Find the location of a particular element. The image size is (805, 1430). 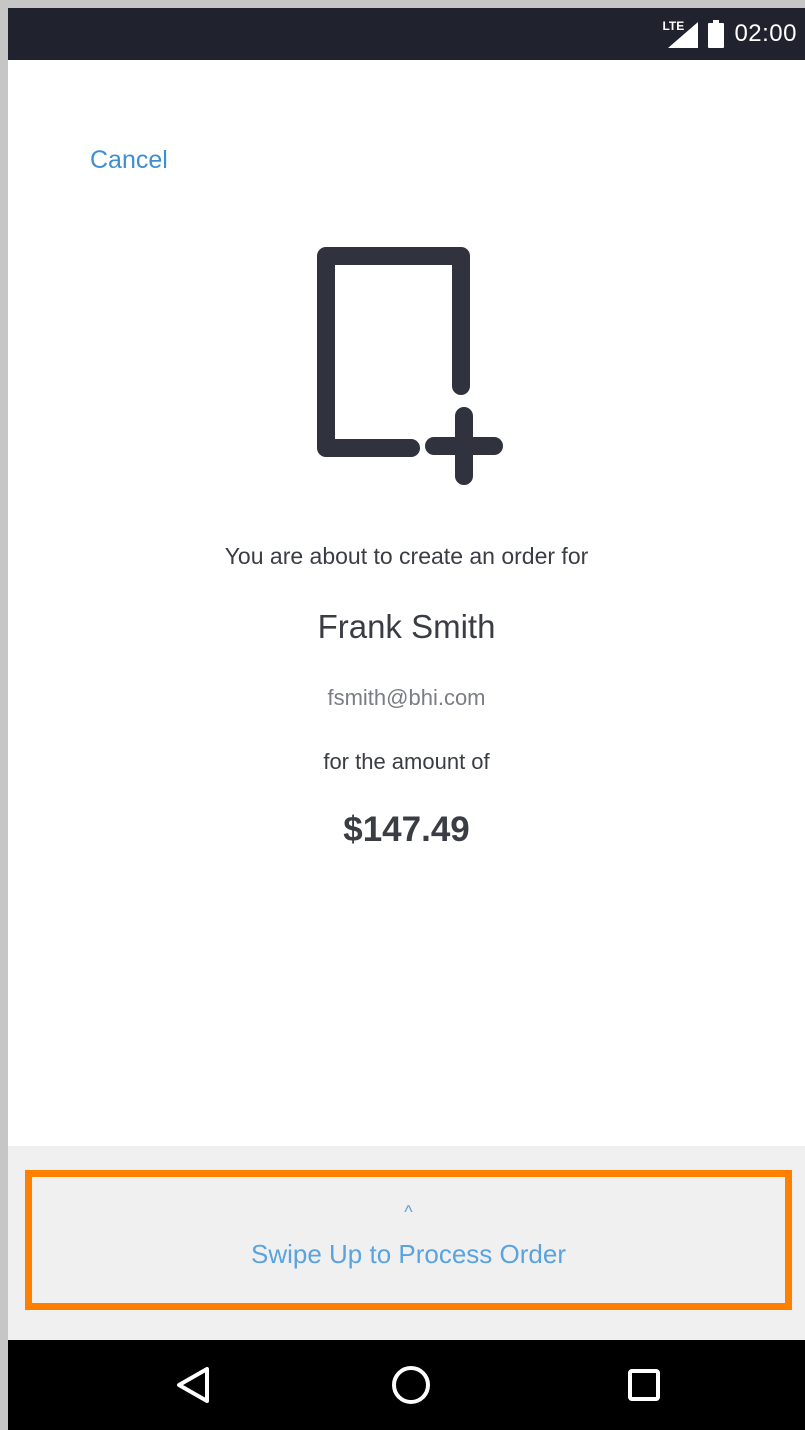

status-bar: LTE 02:00 is located at coordinates (406, 34).